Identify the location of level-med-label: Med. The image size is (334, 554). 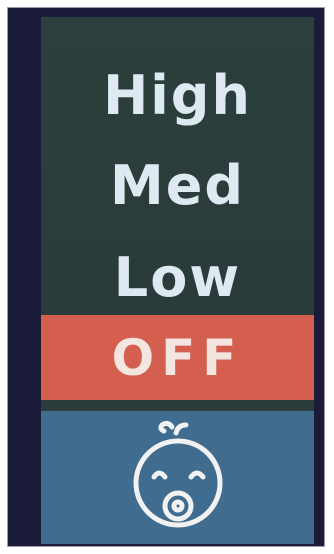
(177, 185).